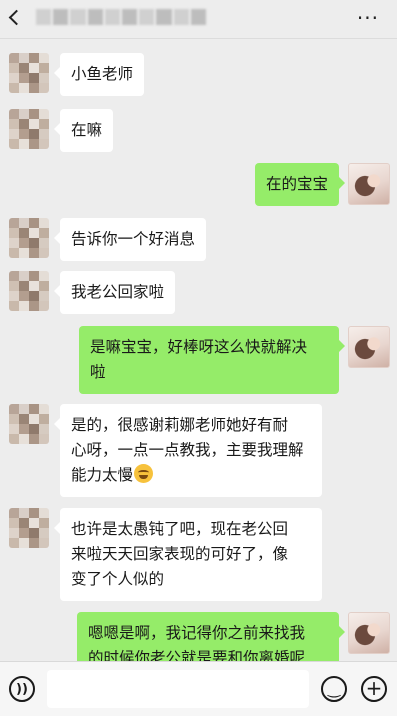 The image size is (397, 716). What do you see at coordinates (102, 475) in the screenshot?
I see `message-text: 能力太慢` at bounding box center [102, 475].